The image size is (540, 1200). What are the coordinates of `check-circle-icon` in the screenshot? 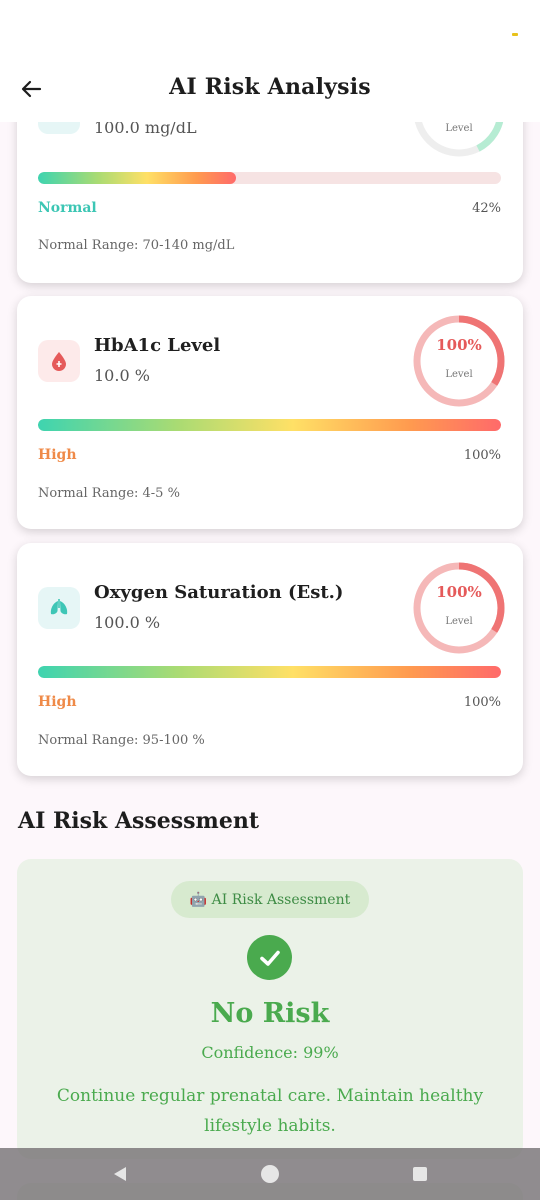 It's located at (269, 957).